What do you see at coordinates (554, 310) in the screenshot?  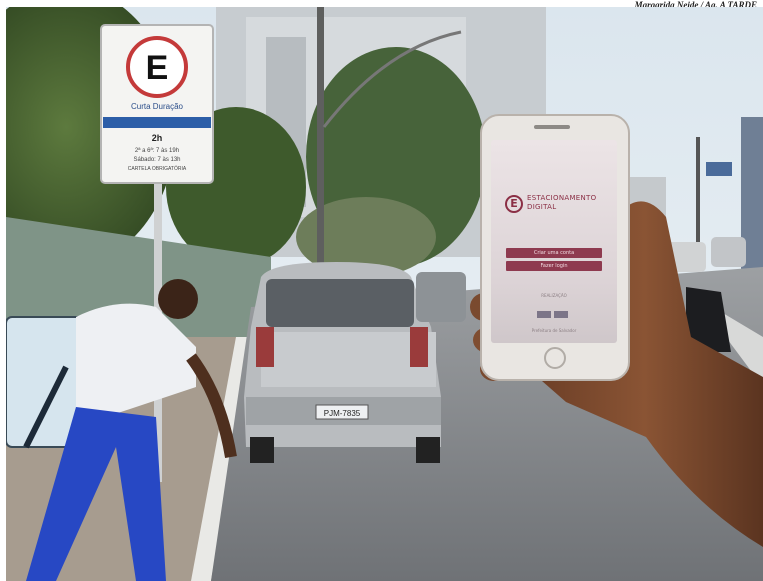 I see `sponsor-logos` at bounding box center [554, 310].